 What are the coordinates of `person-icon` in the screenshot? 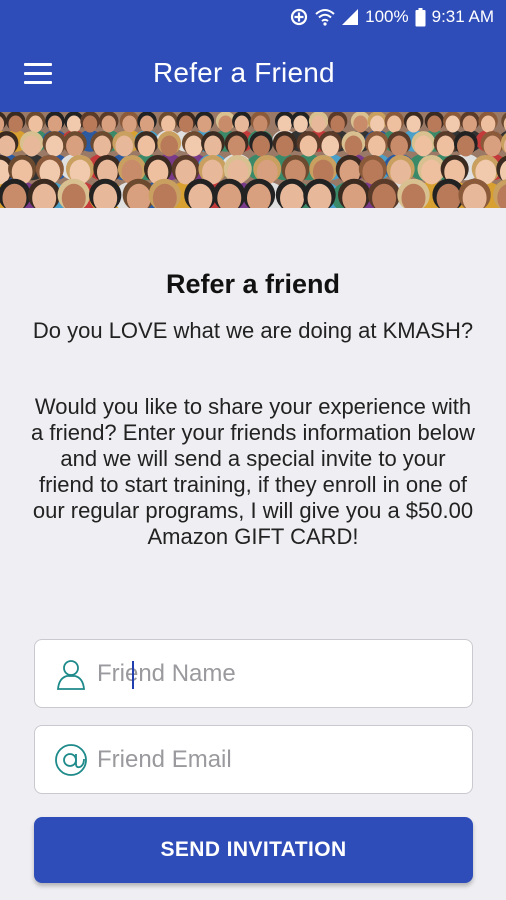 It's located at (71, 674).